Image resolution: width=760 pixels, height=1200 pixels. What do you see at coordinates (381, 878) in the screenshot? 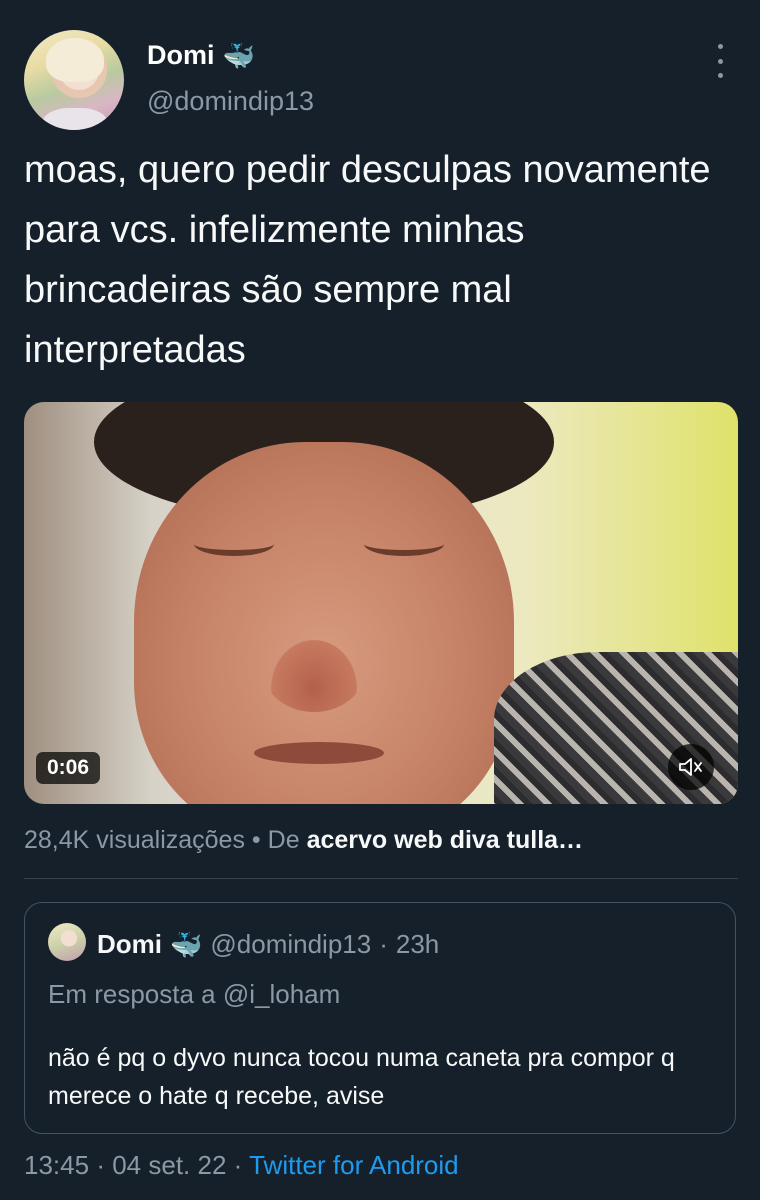
I see `divider` at bounding box center [381, 878].